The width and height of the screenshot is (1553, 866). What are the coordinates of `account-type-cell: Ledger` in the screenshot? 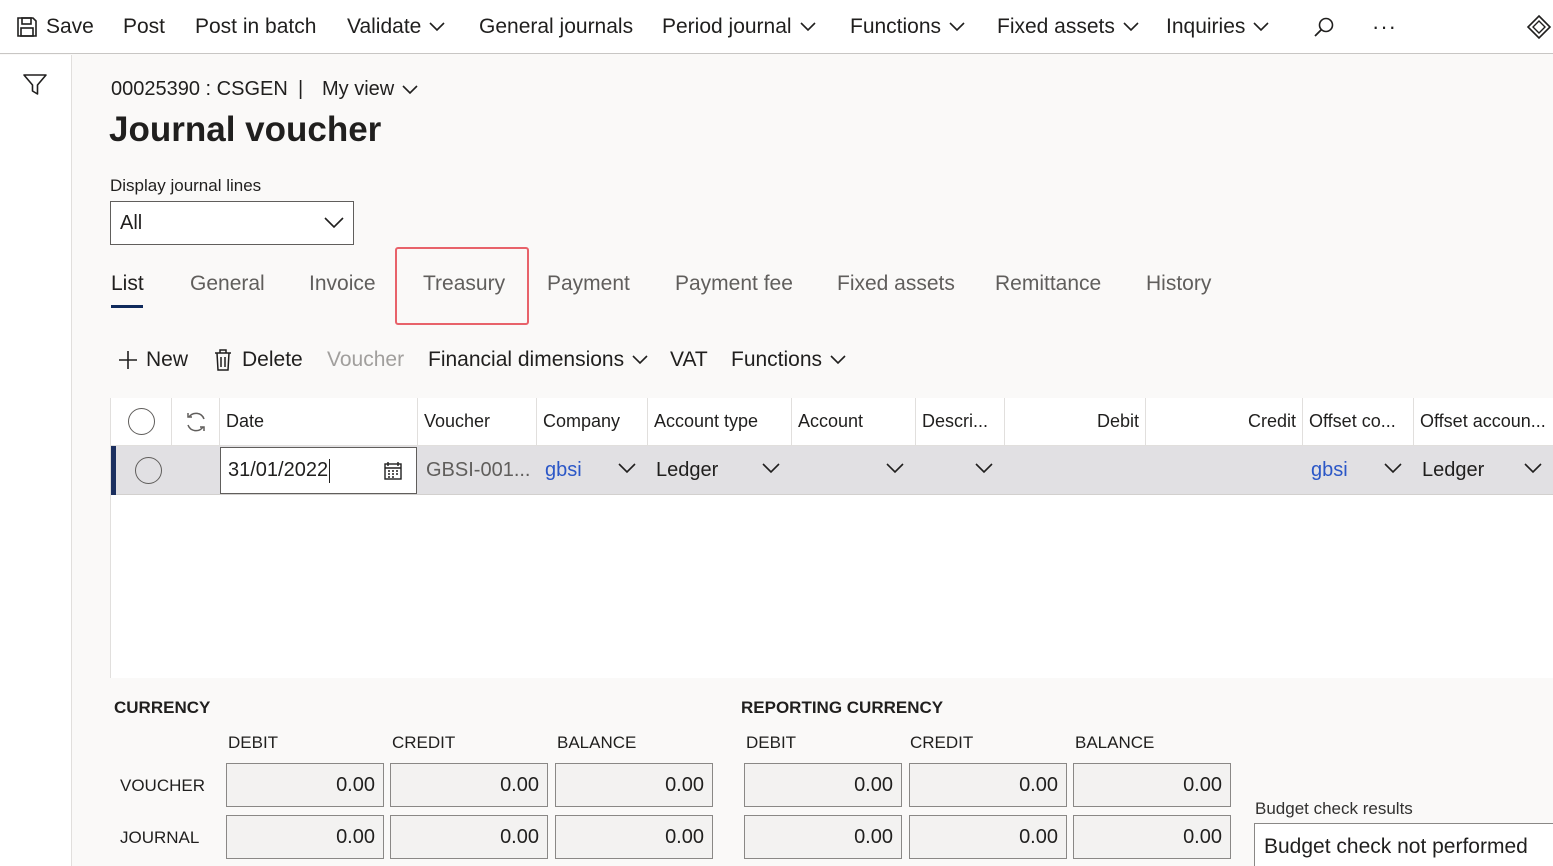 It's located at (720, 470).